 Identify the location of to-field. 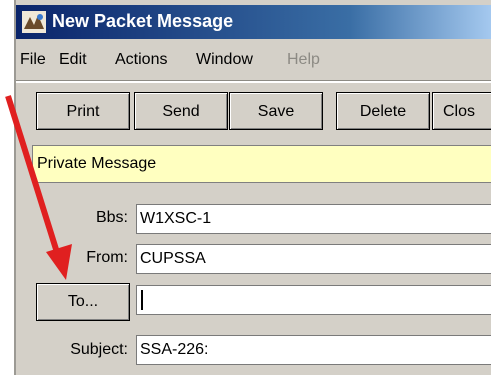
(313, 300).